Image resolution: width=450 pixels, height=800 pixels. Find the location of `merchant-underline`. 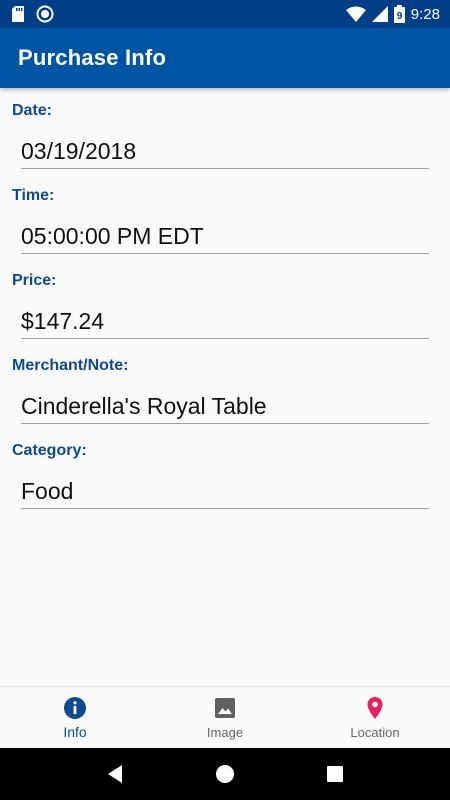

merchant-underline is located at coordinates (225, 423).